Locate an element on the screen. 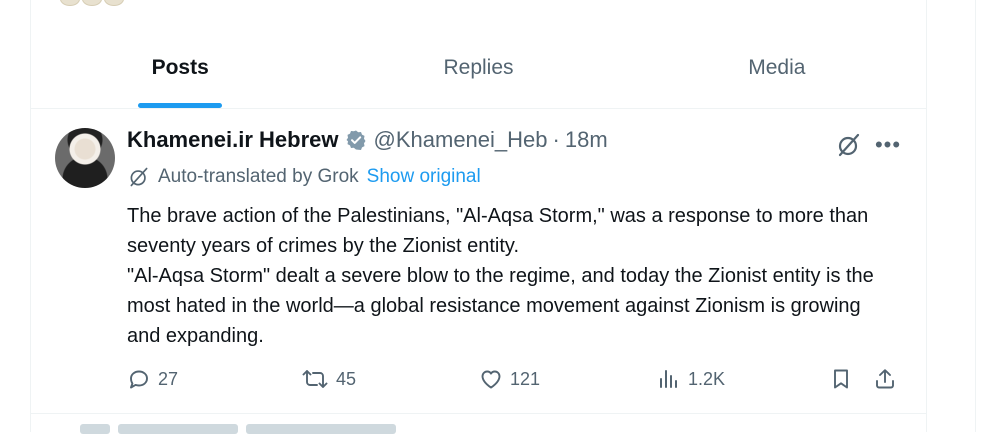 This screenshot has width=990, height=434. active-tab-indicator is located at coordinates (180, 105).